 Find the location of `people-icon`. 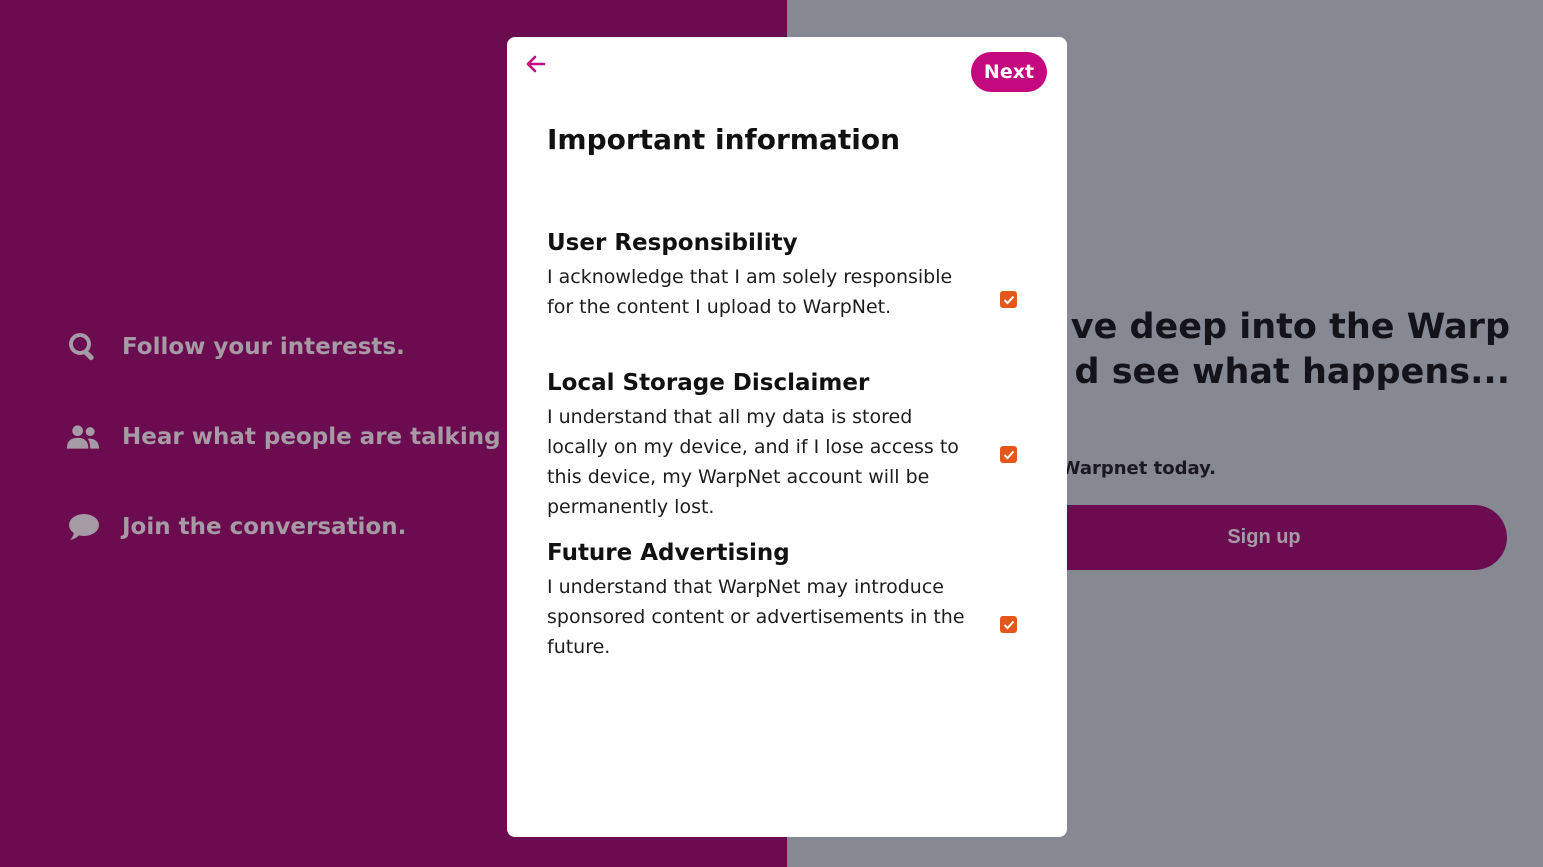

people-icon is located at coordinates (83, 437).